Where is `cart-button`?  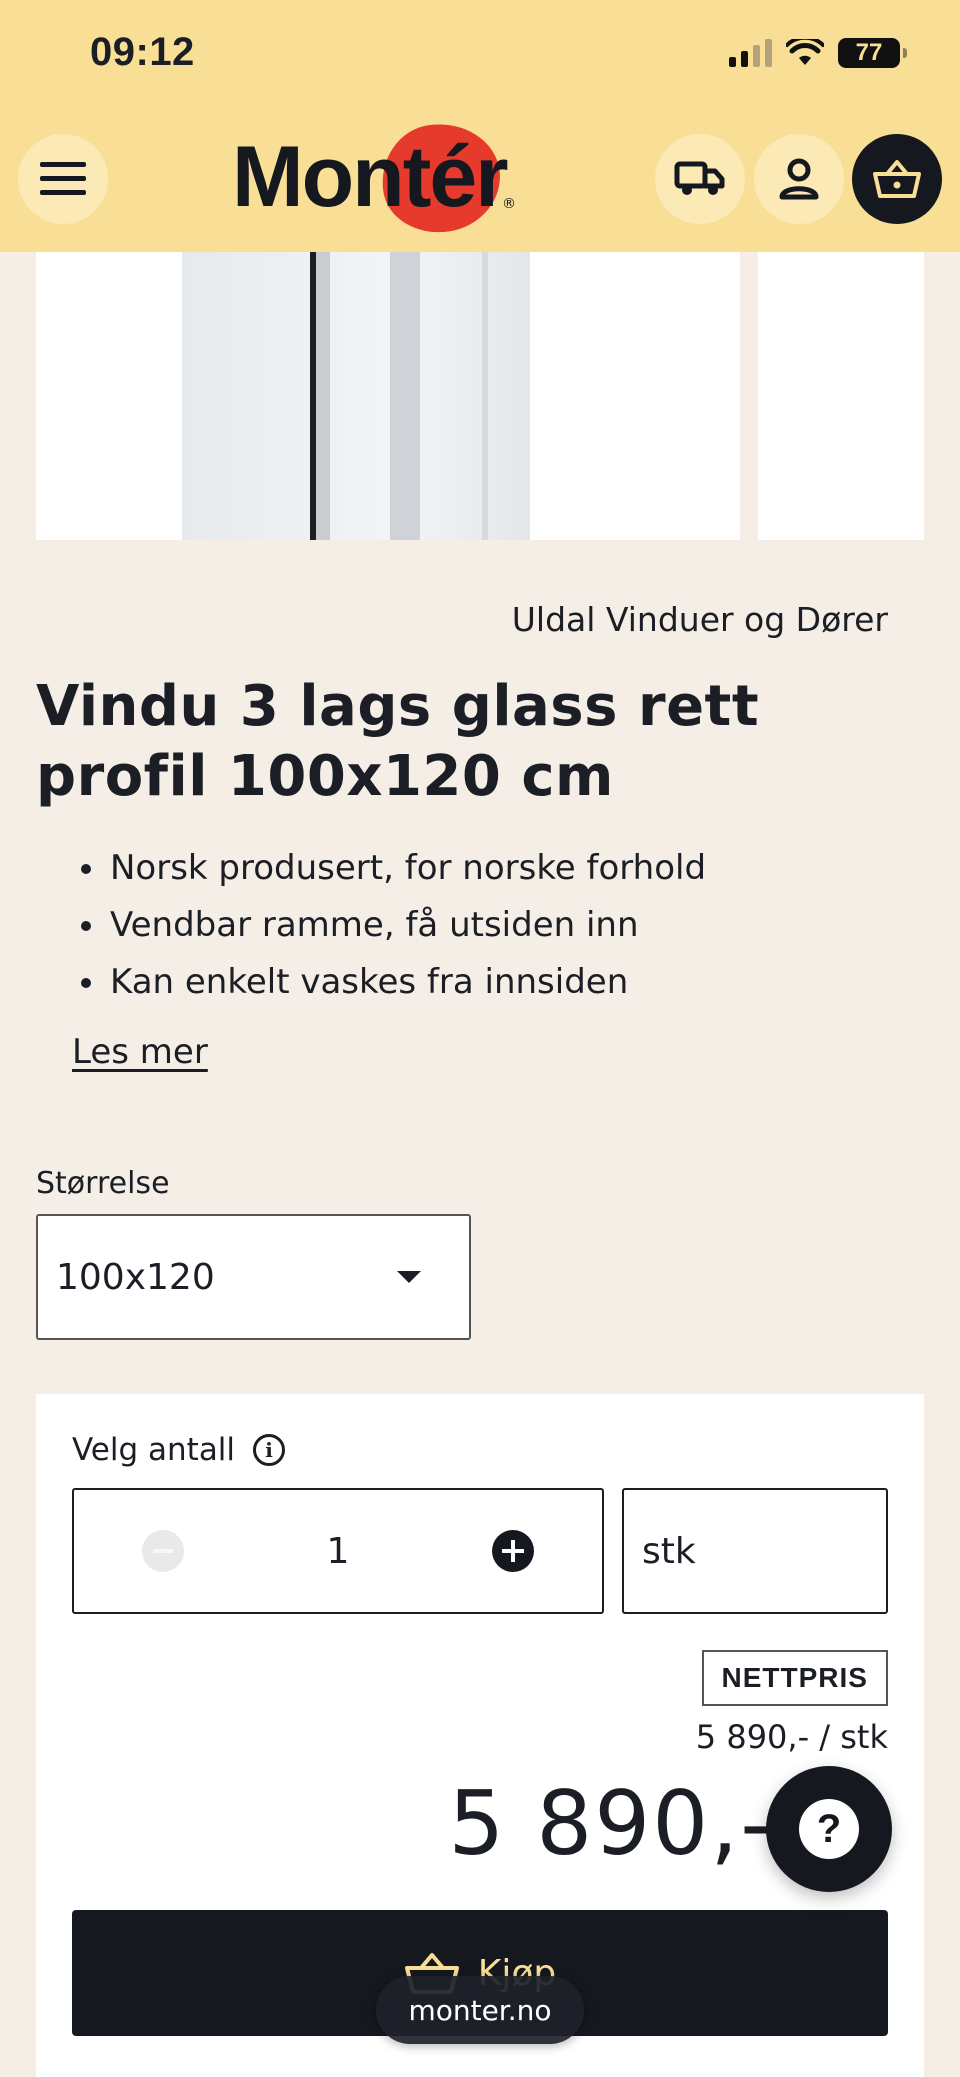 cart-button is located at coordinates (897, 179).